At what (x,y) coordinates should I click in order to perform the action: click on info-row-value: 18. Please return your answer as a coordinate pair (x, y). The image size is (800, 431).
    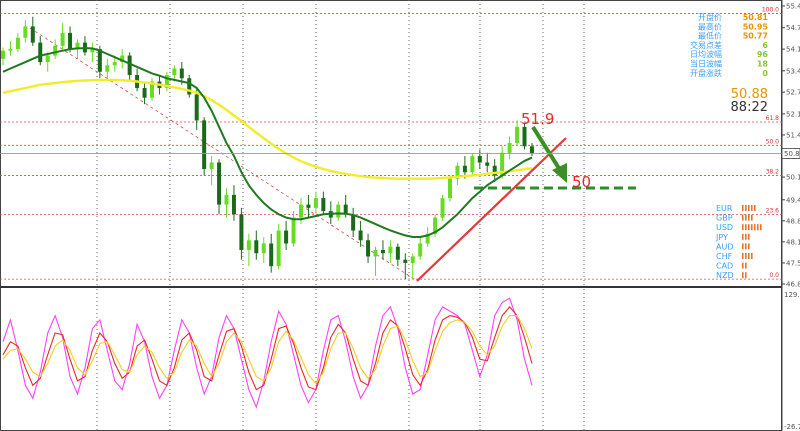
    Looking at the image, I should click on (763, 64).